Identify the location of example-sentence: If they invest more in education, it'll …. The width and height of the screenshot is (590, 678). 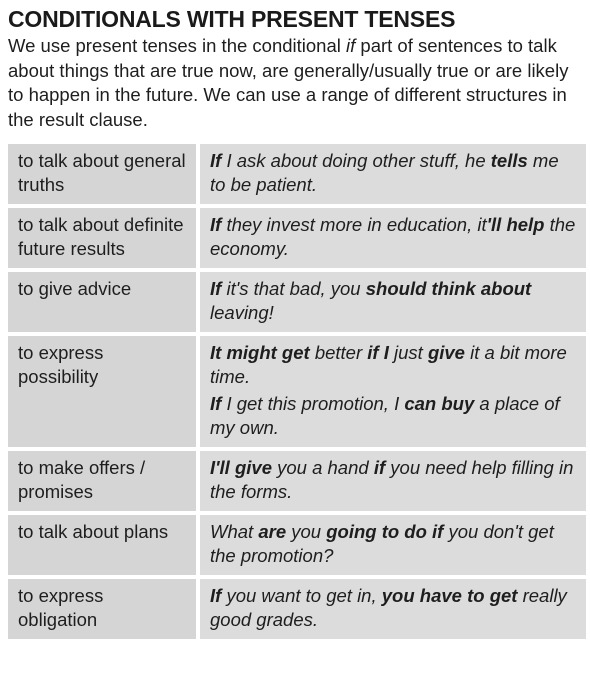
(393, 237).